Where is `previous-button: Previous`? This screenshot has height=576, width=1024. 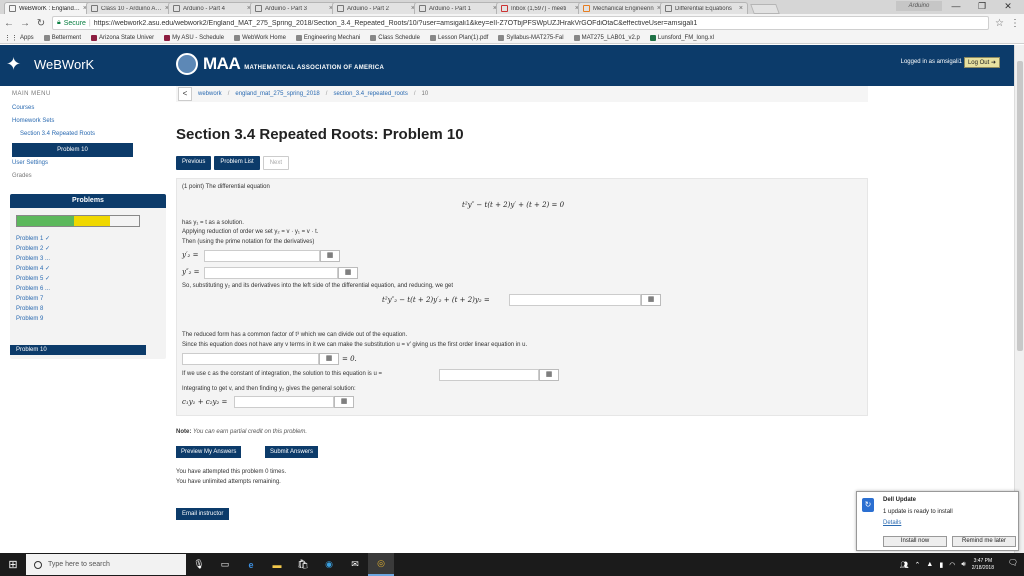 previous-button: Previous is located at coordinates (194, 163).